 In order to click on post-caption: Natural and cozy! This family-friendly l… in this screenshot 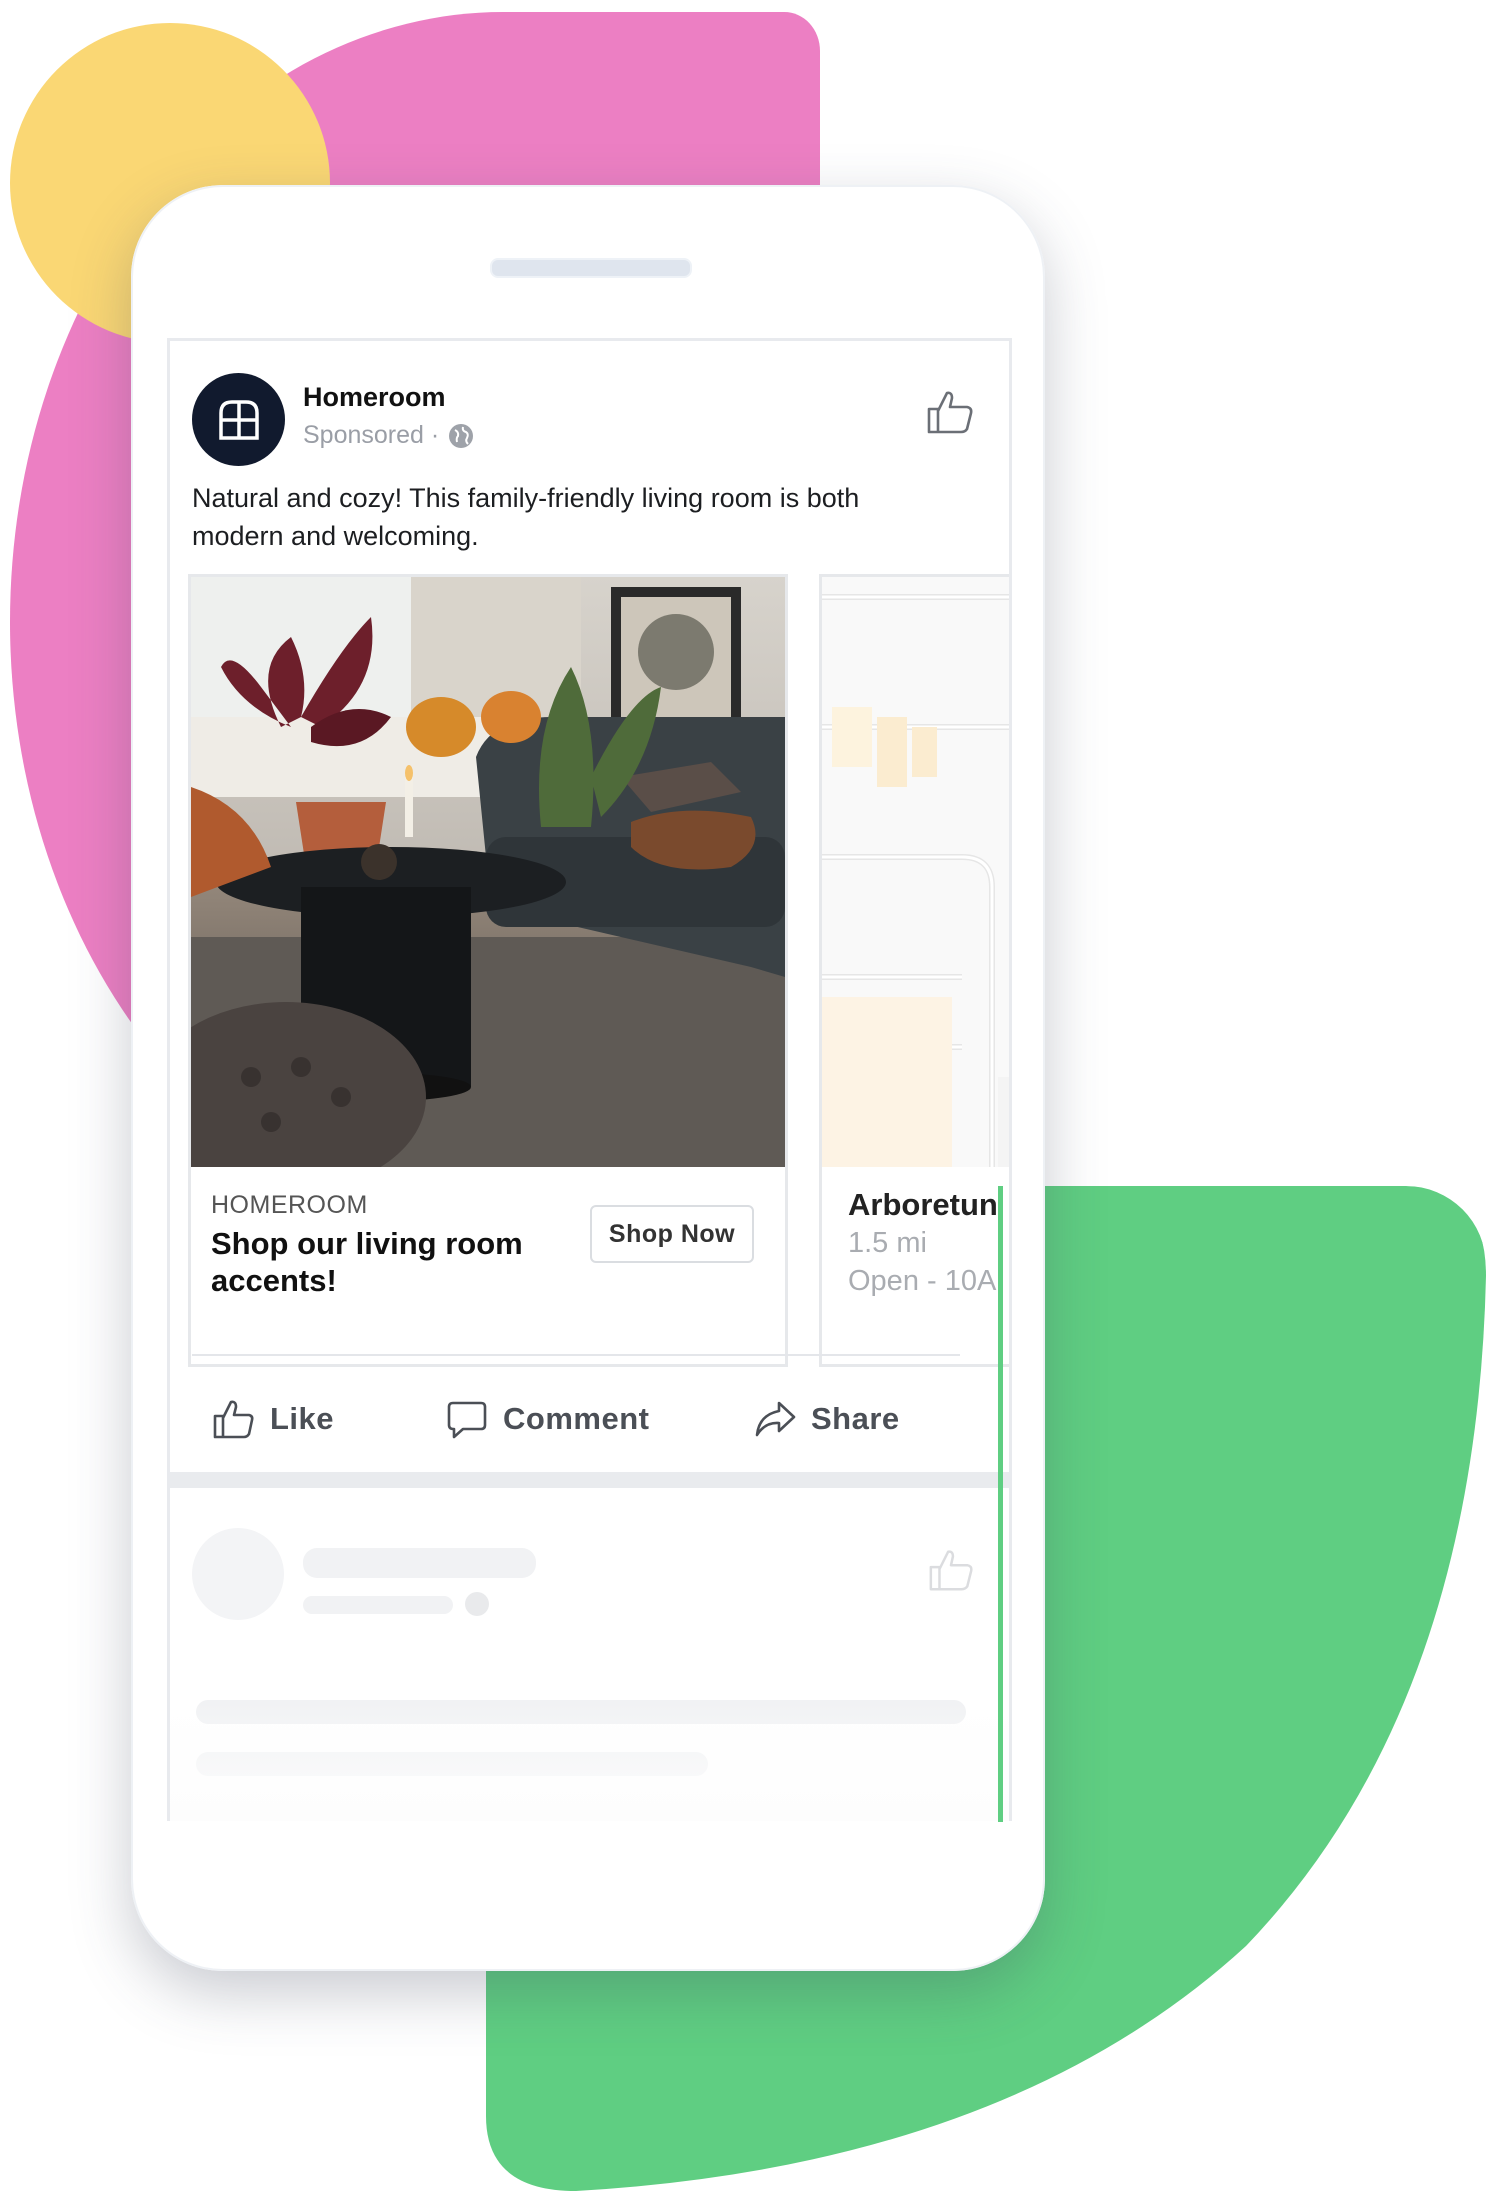, I will do `click(526, 517)`.